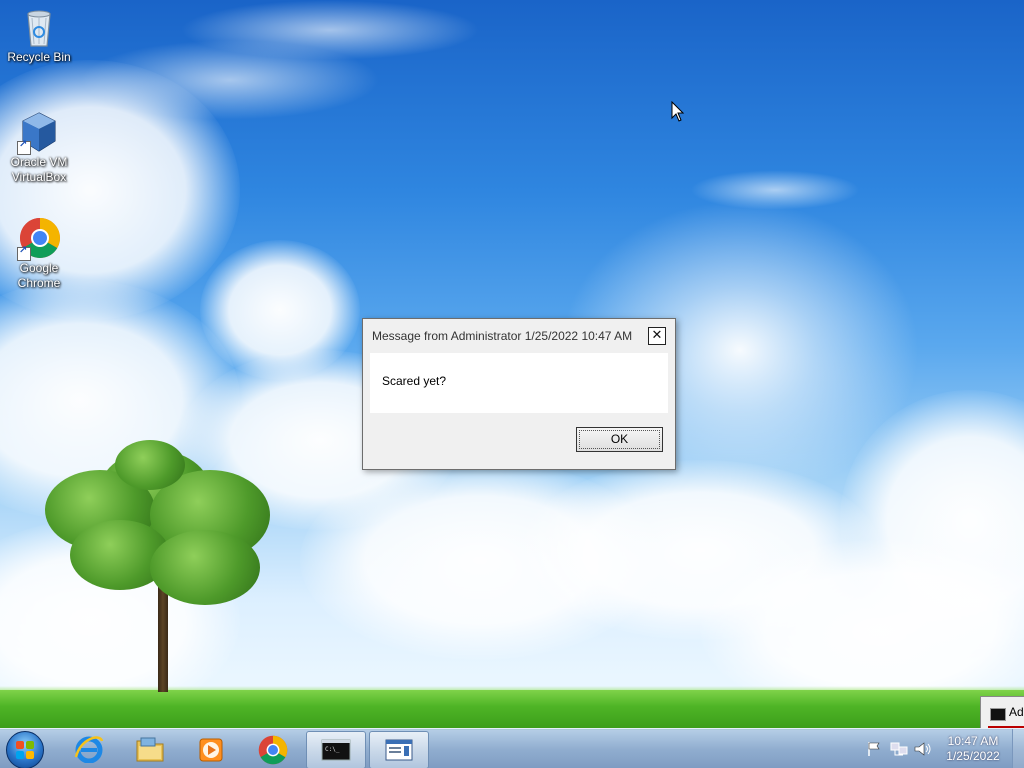 Image resolution: width=1024 pixels, height=768 pixels. I want to click on taskbar-media-player, so click(212, 749).